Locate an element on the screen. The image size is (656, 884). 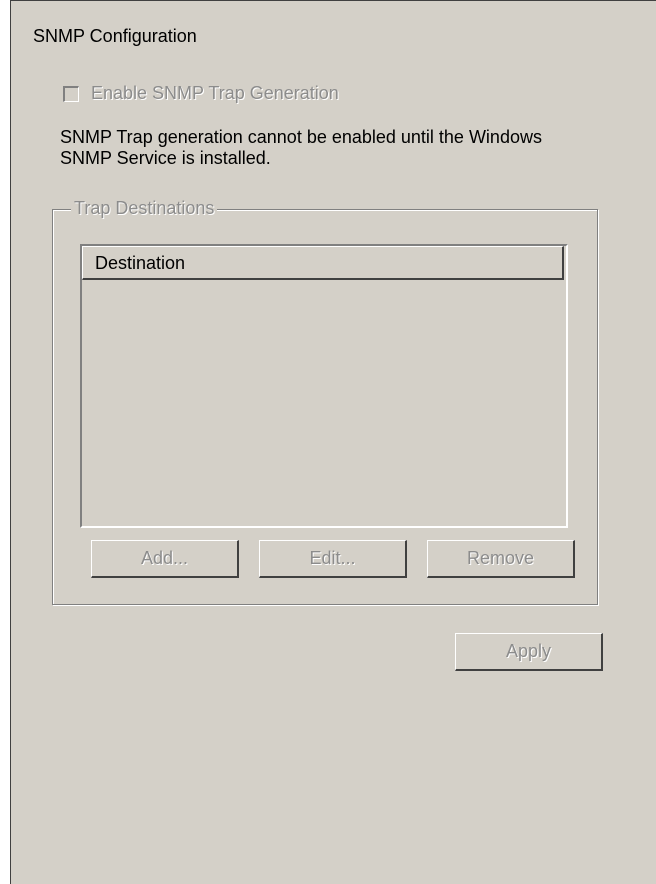
remove-button: Remove is located at coordinates (501, 559).